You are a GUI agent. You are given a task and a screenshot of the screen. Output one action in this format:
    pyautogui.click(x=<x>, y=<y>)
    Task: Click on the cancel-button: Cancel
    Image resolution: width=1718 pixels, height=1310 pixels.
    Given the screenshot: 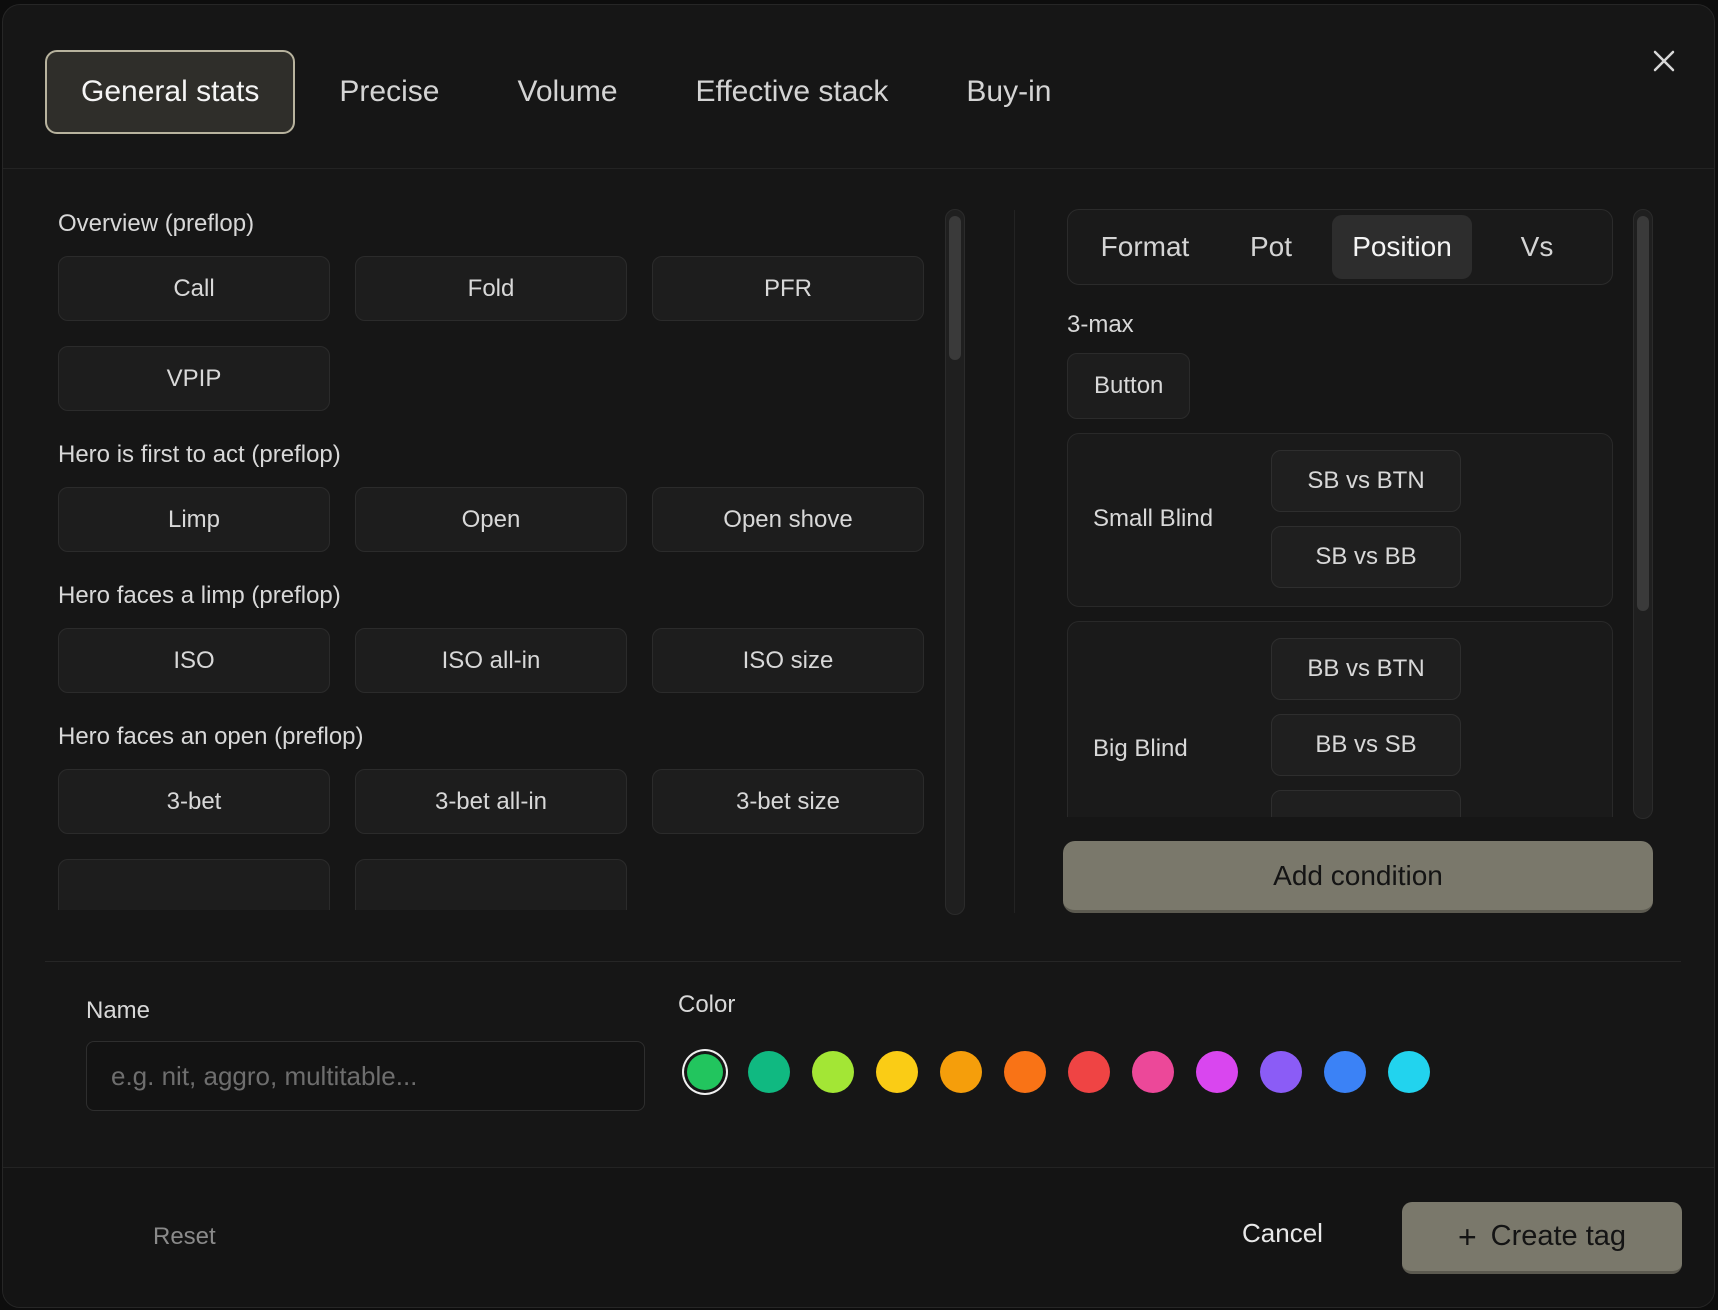 What is the action you would take?
    pyautogui.click(x=1282, y=1233)
    